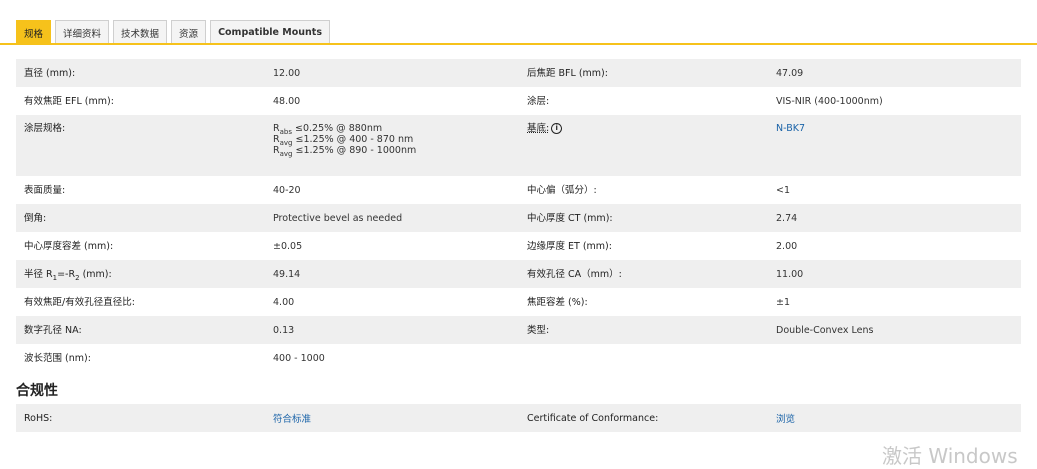  I want to click on coating-spec-line: Ravg ≤1.25% @ 890 - 1000nm, so click(345, 151).